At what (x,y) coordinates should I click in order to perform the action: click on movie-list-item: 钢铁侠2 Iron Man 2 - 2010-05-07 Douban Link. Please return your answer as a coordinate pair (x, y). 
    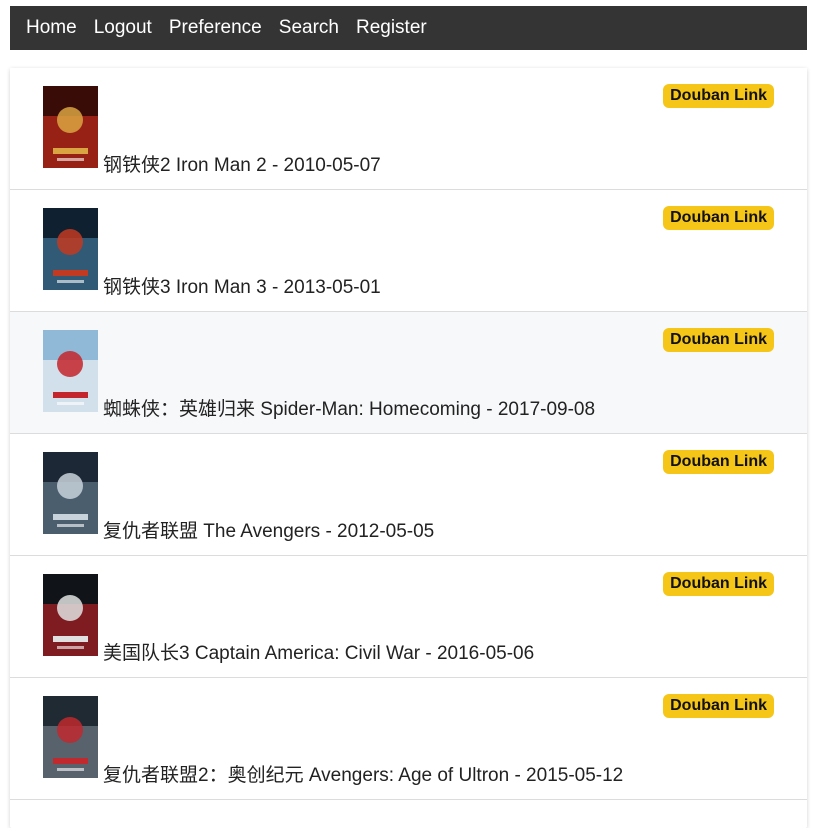
    Looking at the image, I should click on (408, 129).